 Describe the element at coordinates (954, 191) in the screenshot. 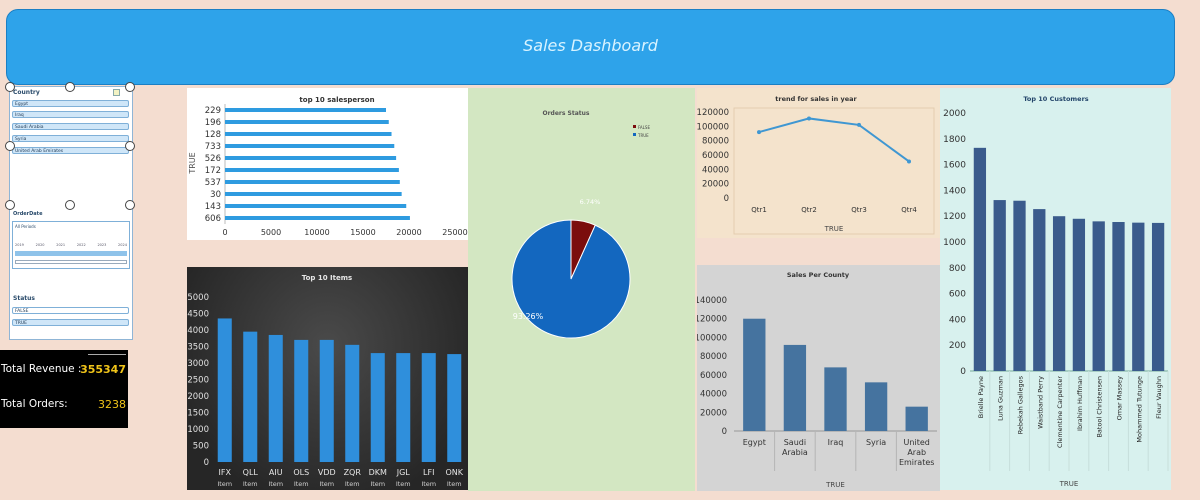

I see `customers-y-tick: 1400` at that location.